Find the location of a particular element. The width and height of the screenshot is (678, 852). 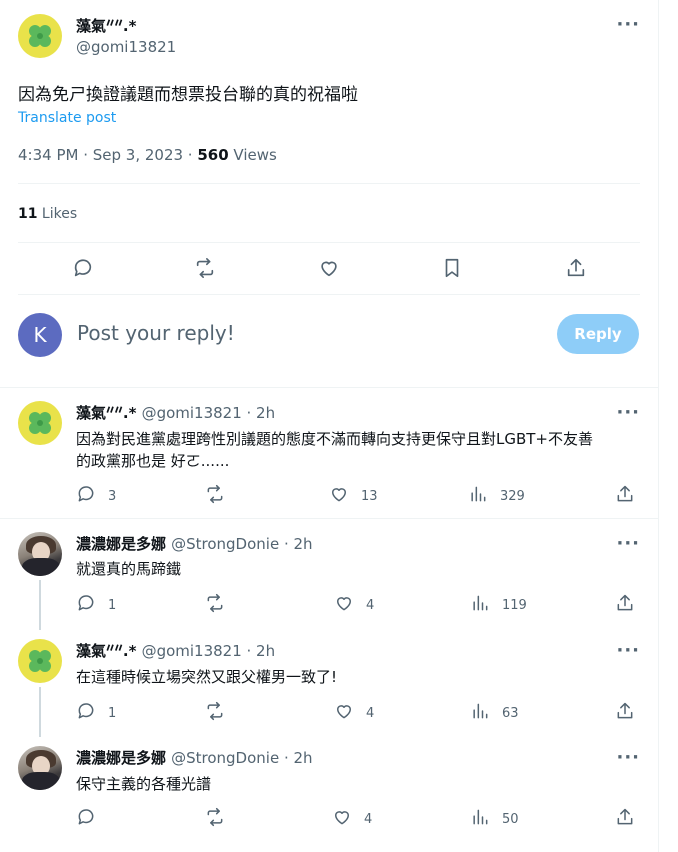

views-label: Views is located at coordinates (252, 155).